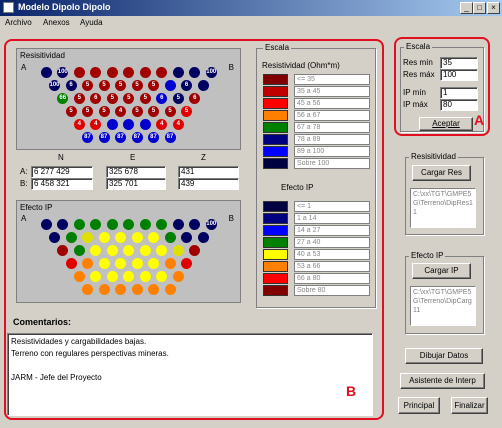  I want to click on menu-ayuda: Ayuda, so click(91, 22).